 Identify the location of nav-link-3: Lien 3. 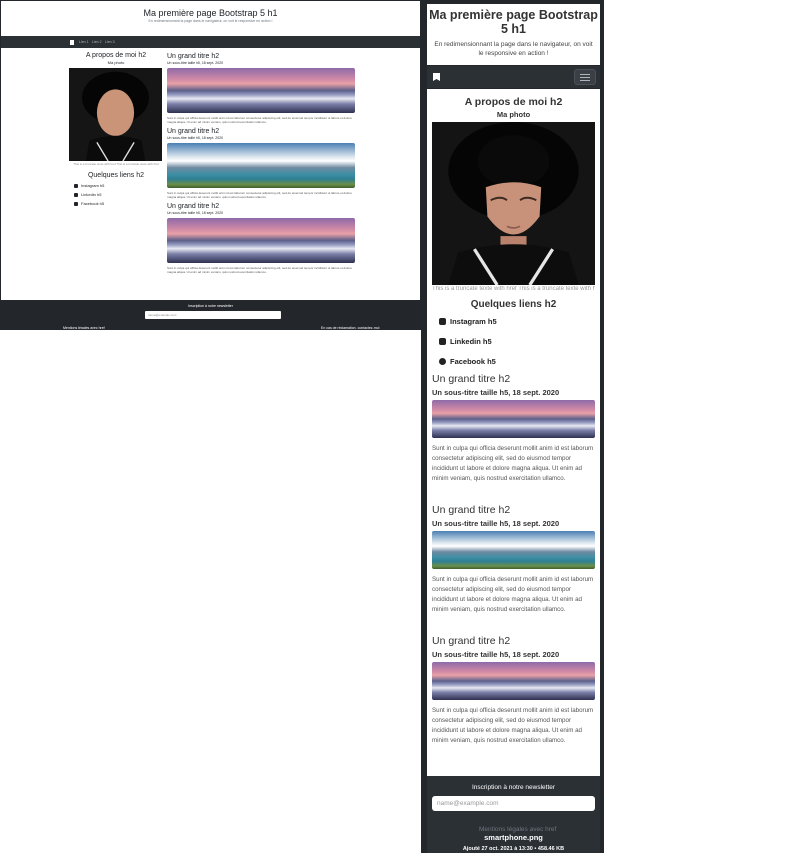
(110, 42).